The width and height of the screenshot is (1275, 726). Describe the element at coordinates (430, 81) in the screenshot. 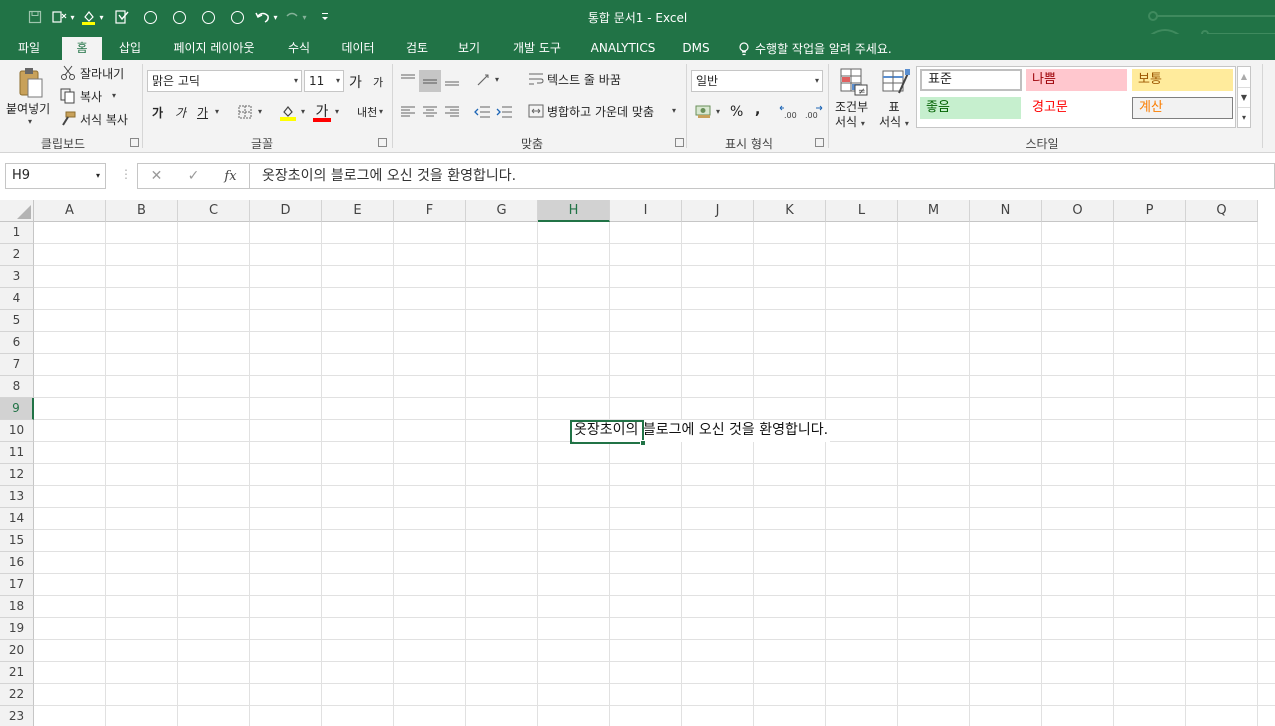

I see `align-middle-icon` at that location.